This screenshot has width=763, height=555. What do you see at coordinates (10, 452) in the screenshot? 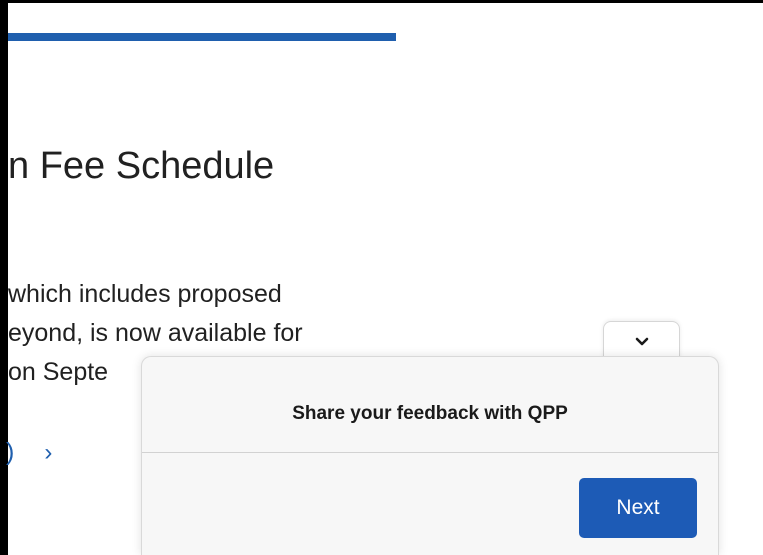
I see `read-more-link-text: )` at bounding box center [10, 452].